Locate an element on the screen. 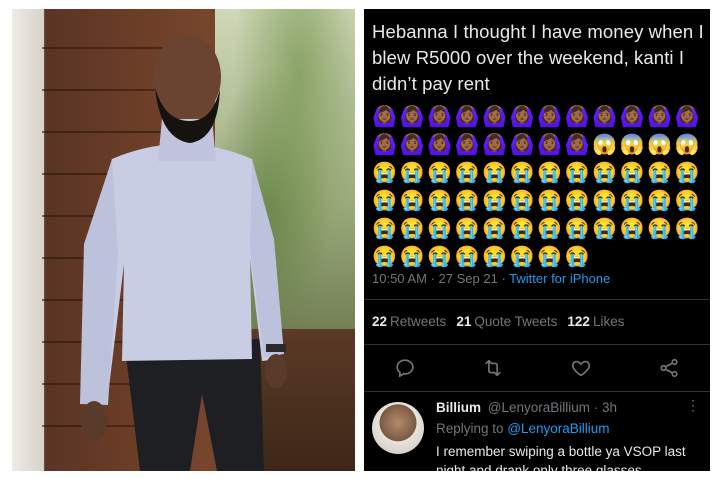 The height and width of the screenshot is (479, 720). tweet-stats: 22 Retweets 21 Quote Tweets 122 Likes is located at coordinates (498, 321).